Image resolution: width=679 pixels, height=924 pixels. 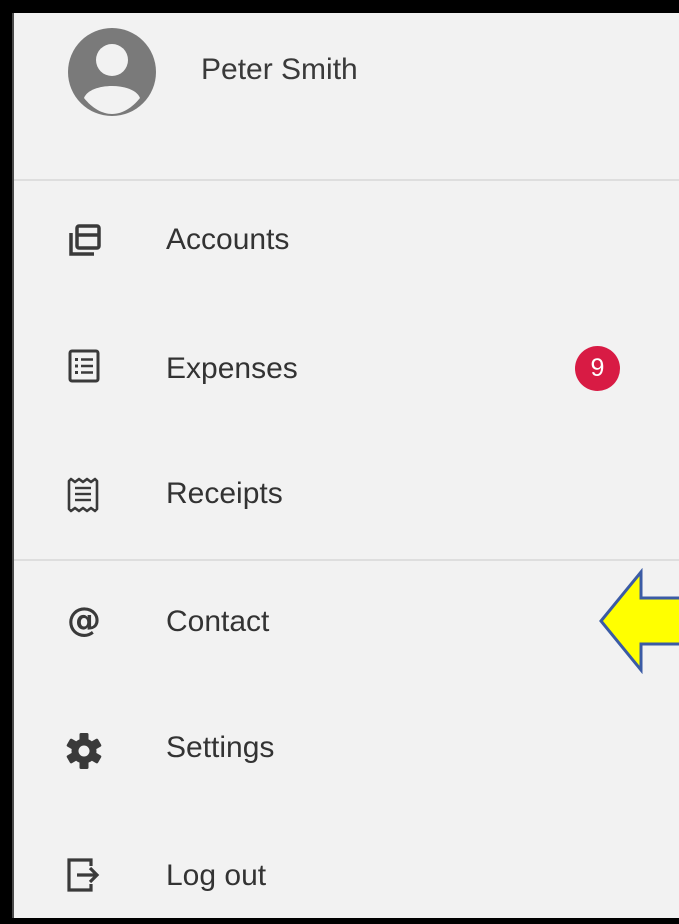 What do you see at coordinates (218, 621) in the screenshot?
I see `menu-label-contact: Contact` at bounding box center [218, 621].